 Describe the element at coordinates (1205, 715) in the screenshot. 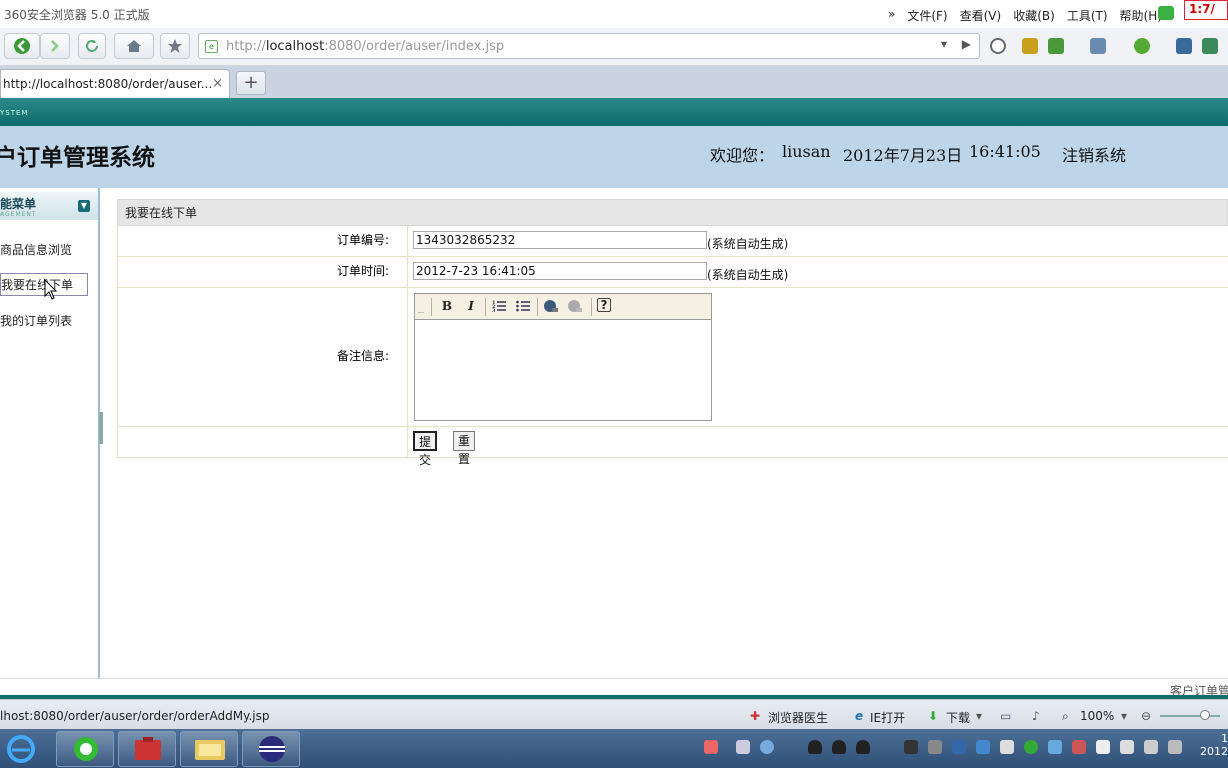

I see `zoom-slider-knob` at that location.